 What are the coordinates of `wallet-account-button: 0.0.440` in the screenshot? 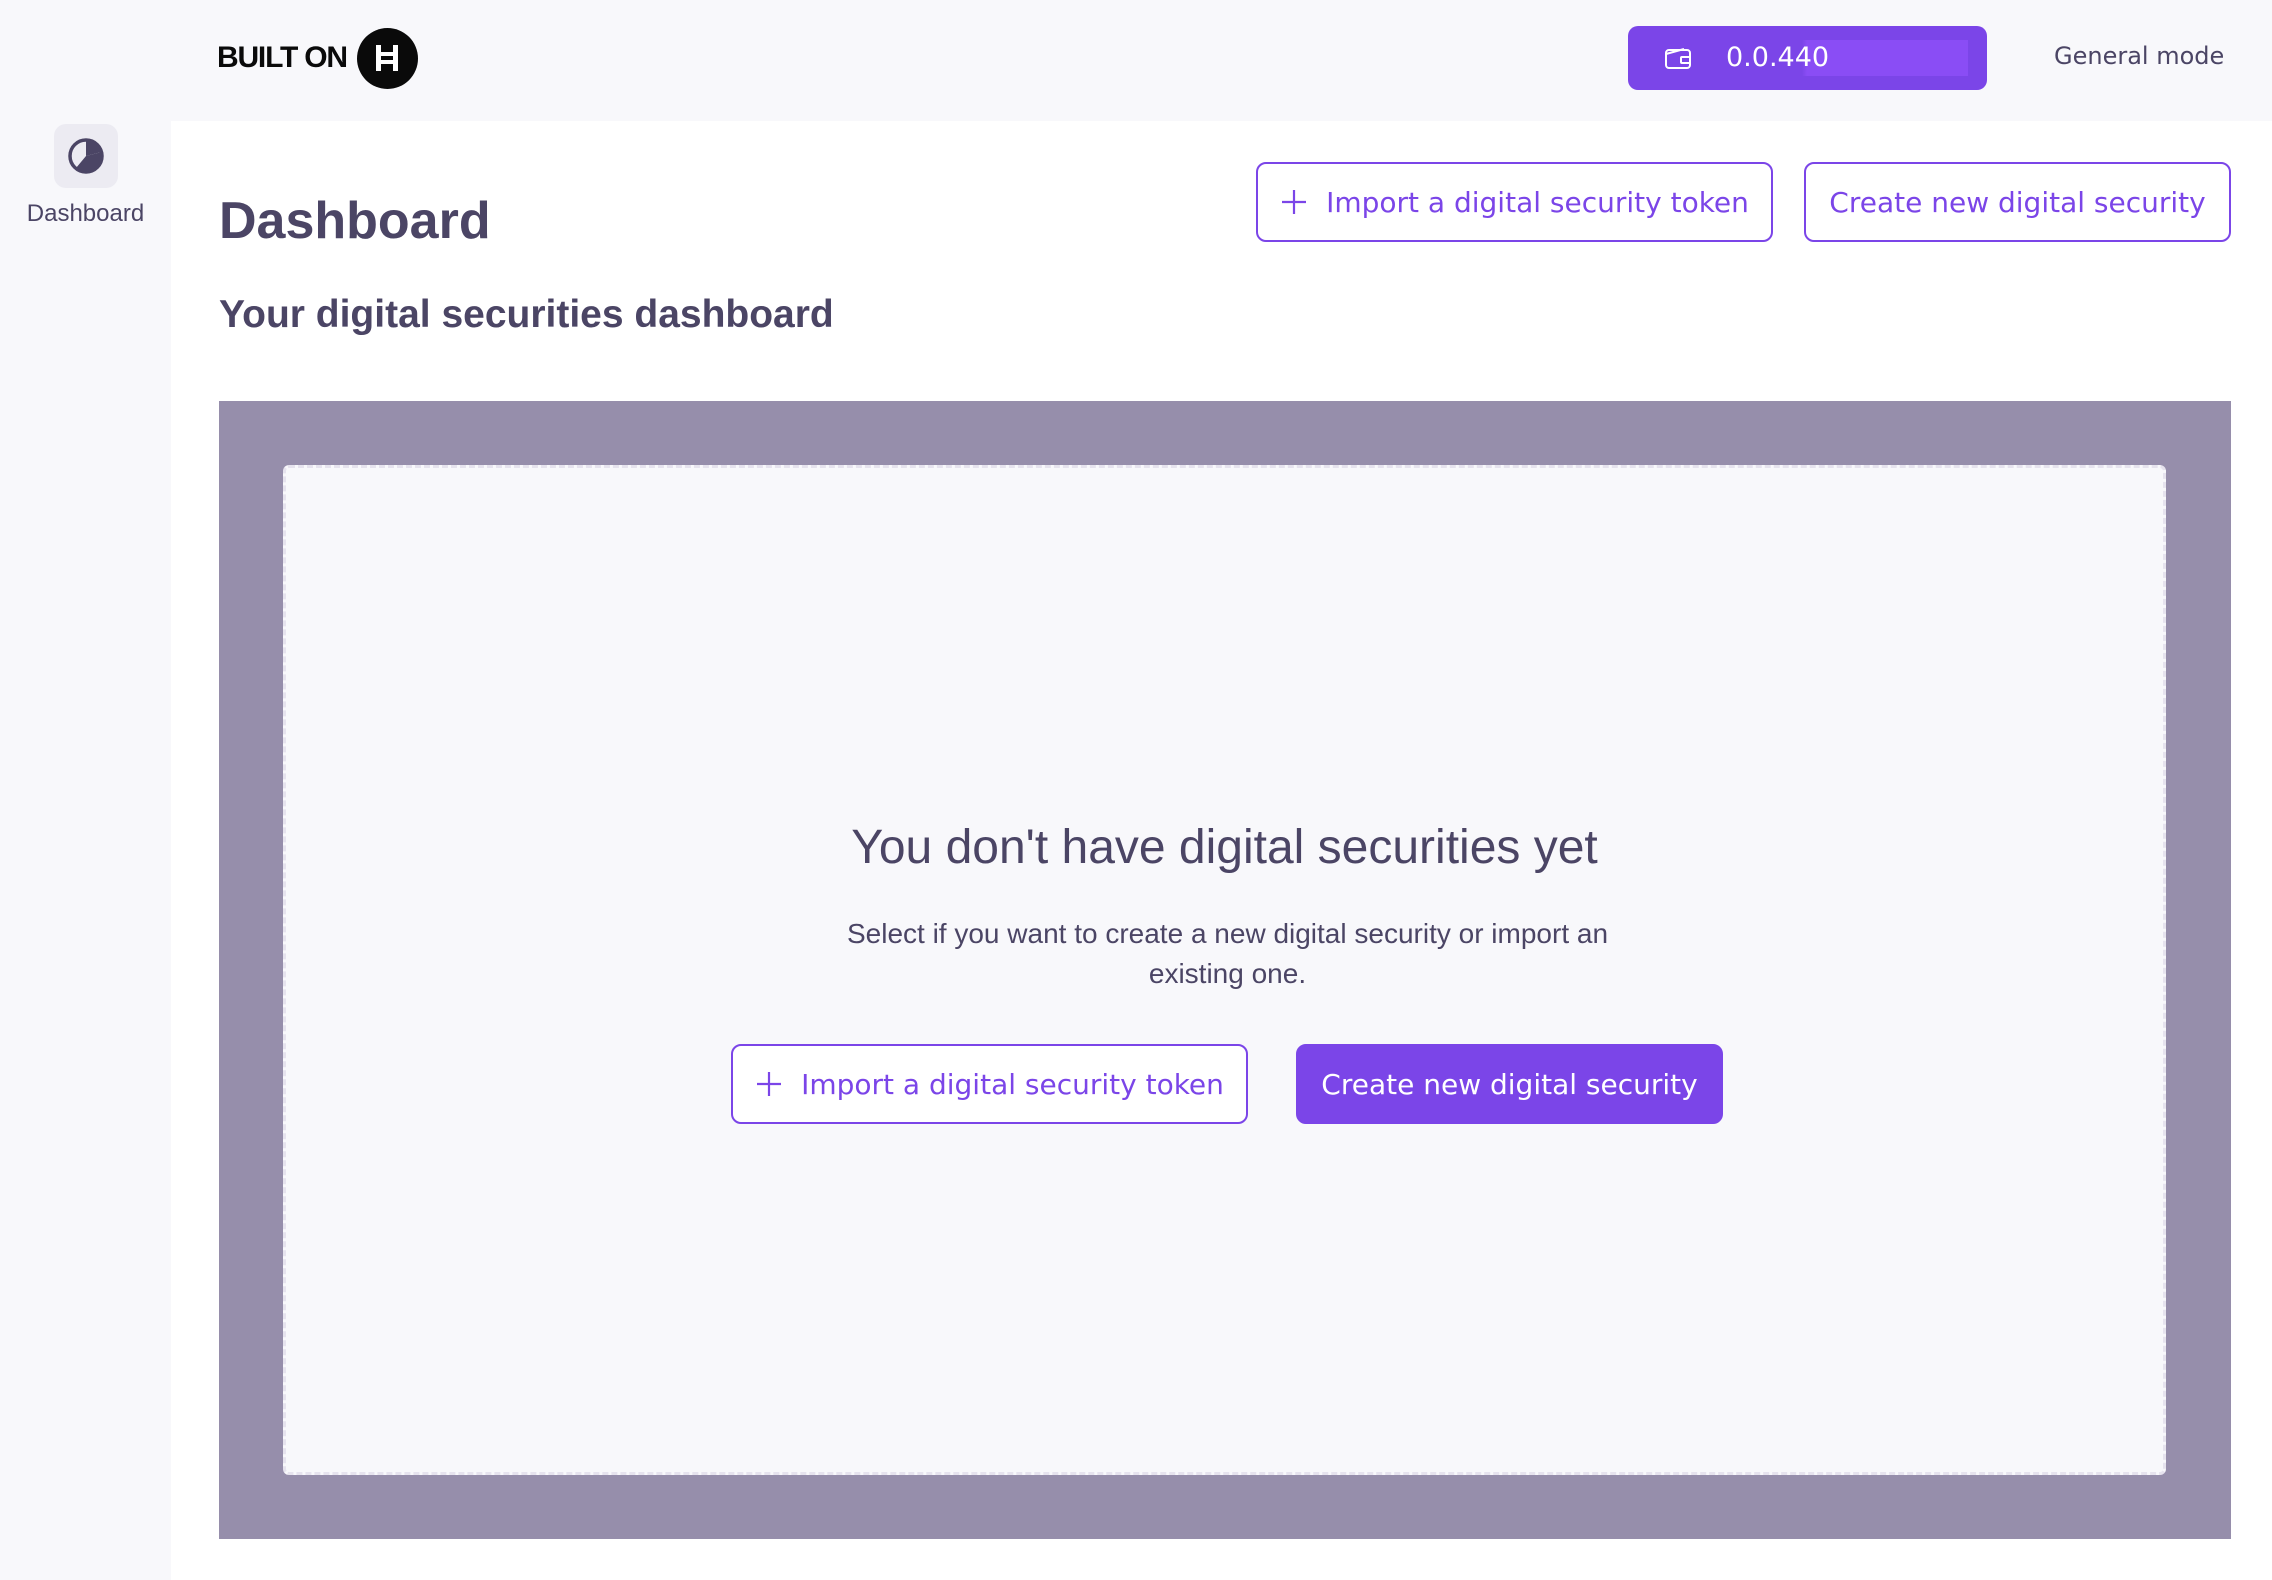 It's located at (1807, 58).